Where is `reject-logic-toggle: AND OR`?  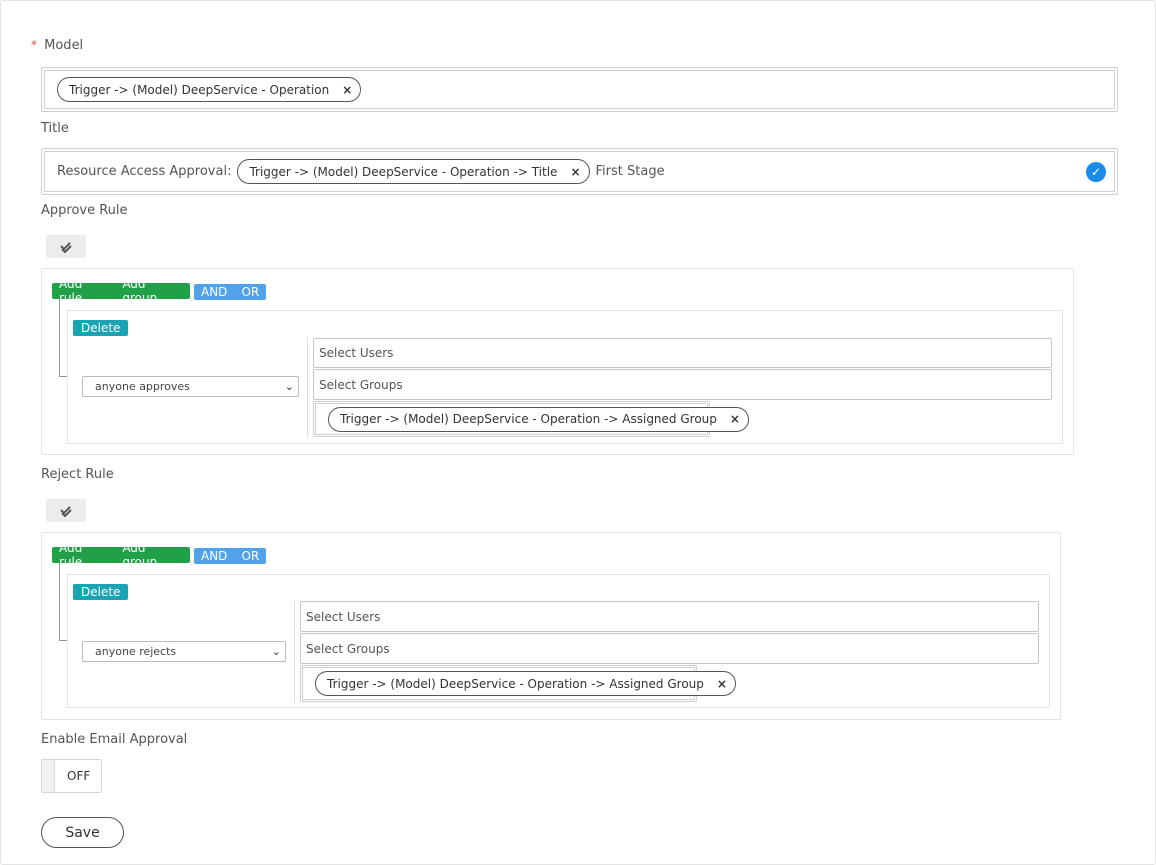 reject-logic-toggle: AND OR is located at coordinates (230, 556).